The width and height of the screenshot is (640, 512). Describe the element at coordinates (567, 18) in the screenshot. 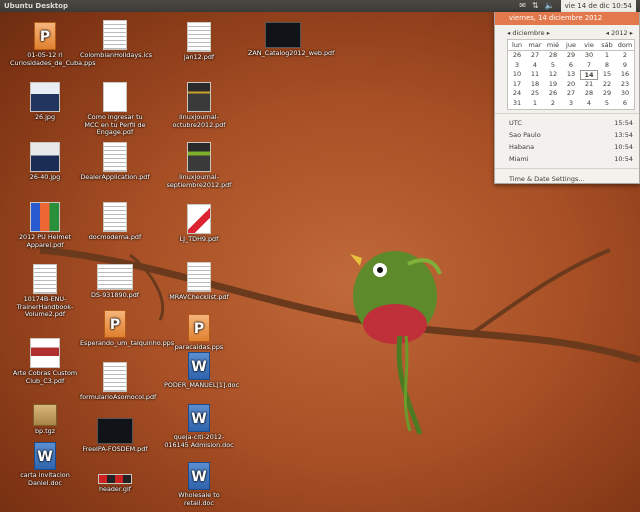

I see `calendar-current-date: viernes, 14 diciembre 2012` at that location.